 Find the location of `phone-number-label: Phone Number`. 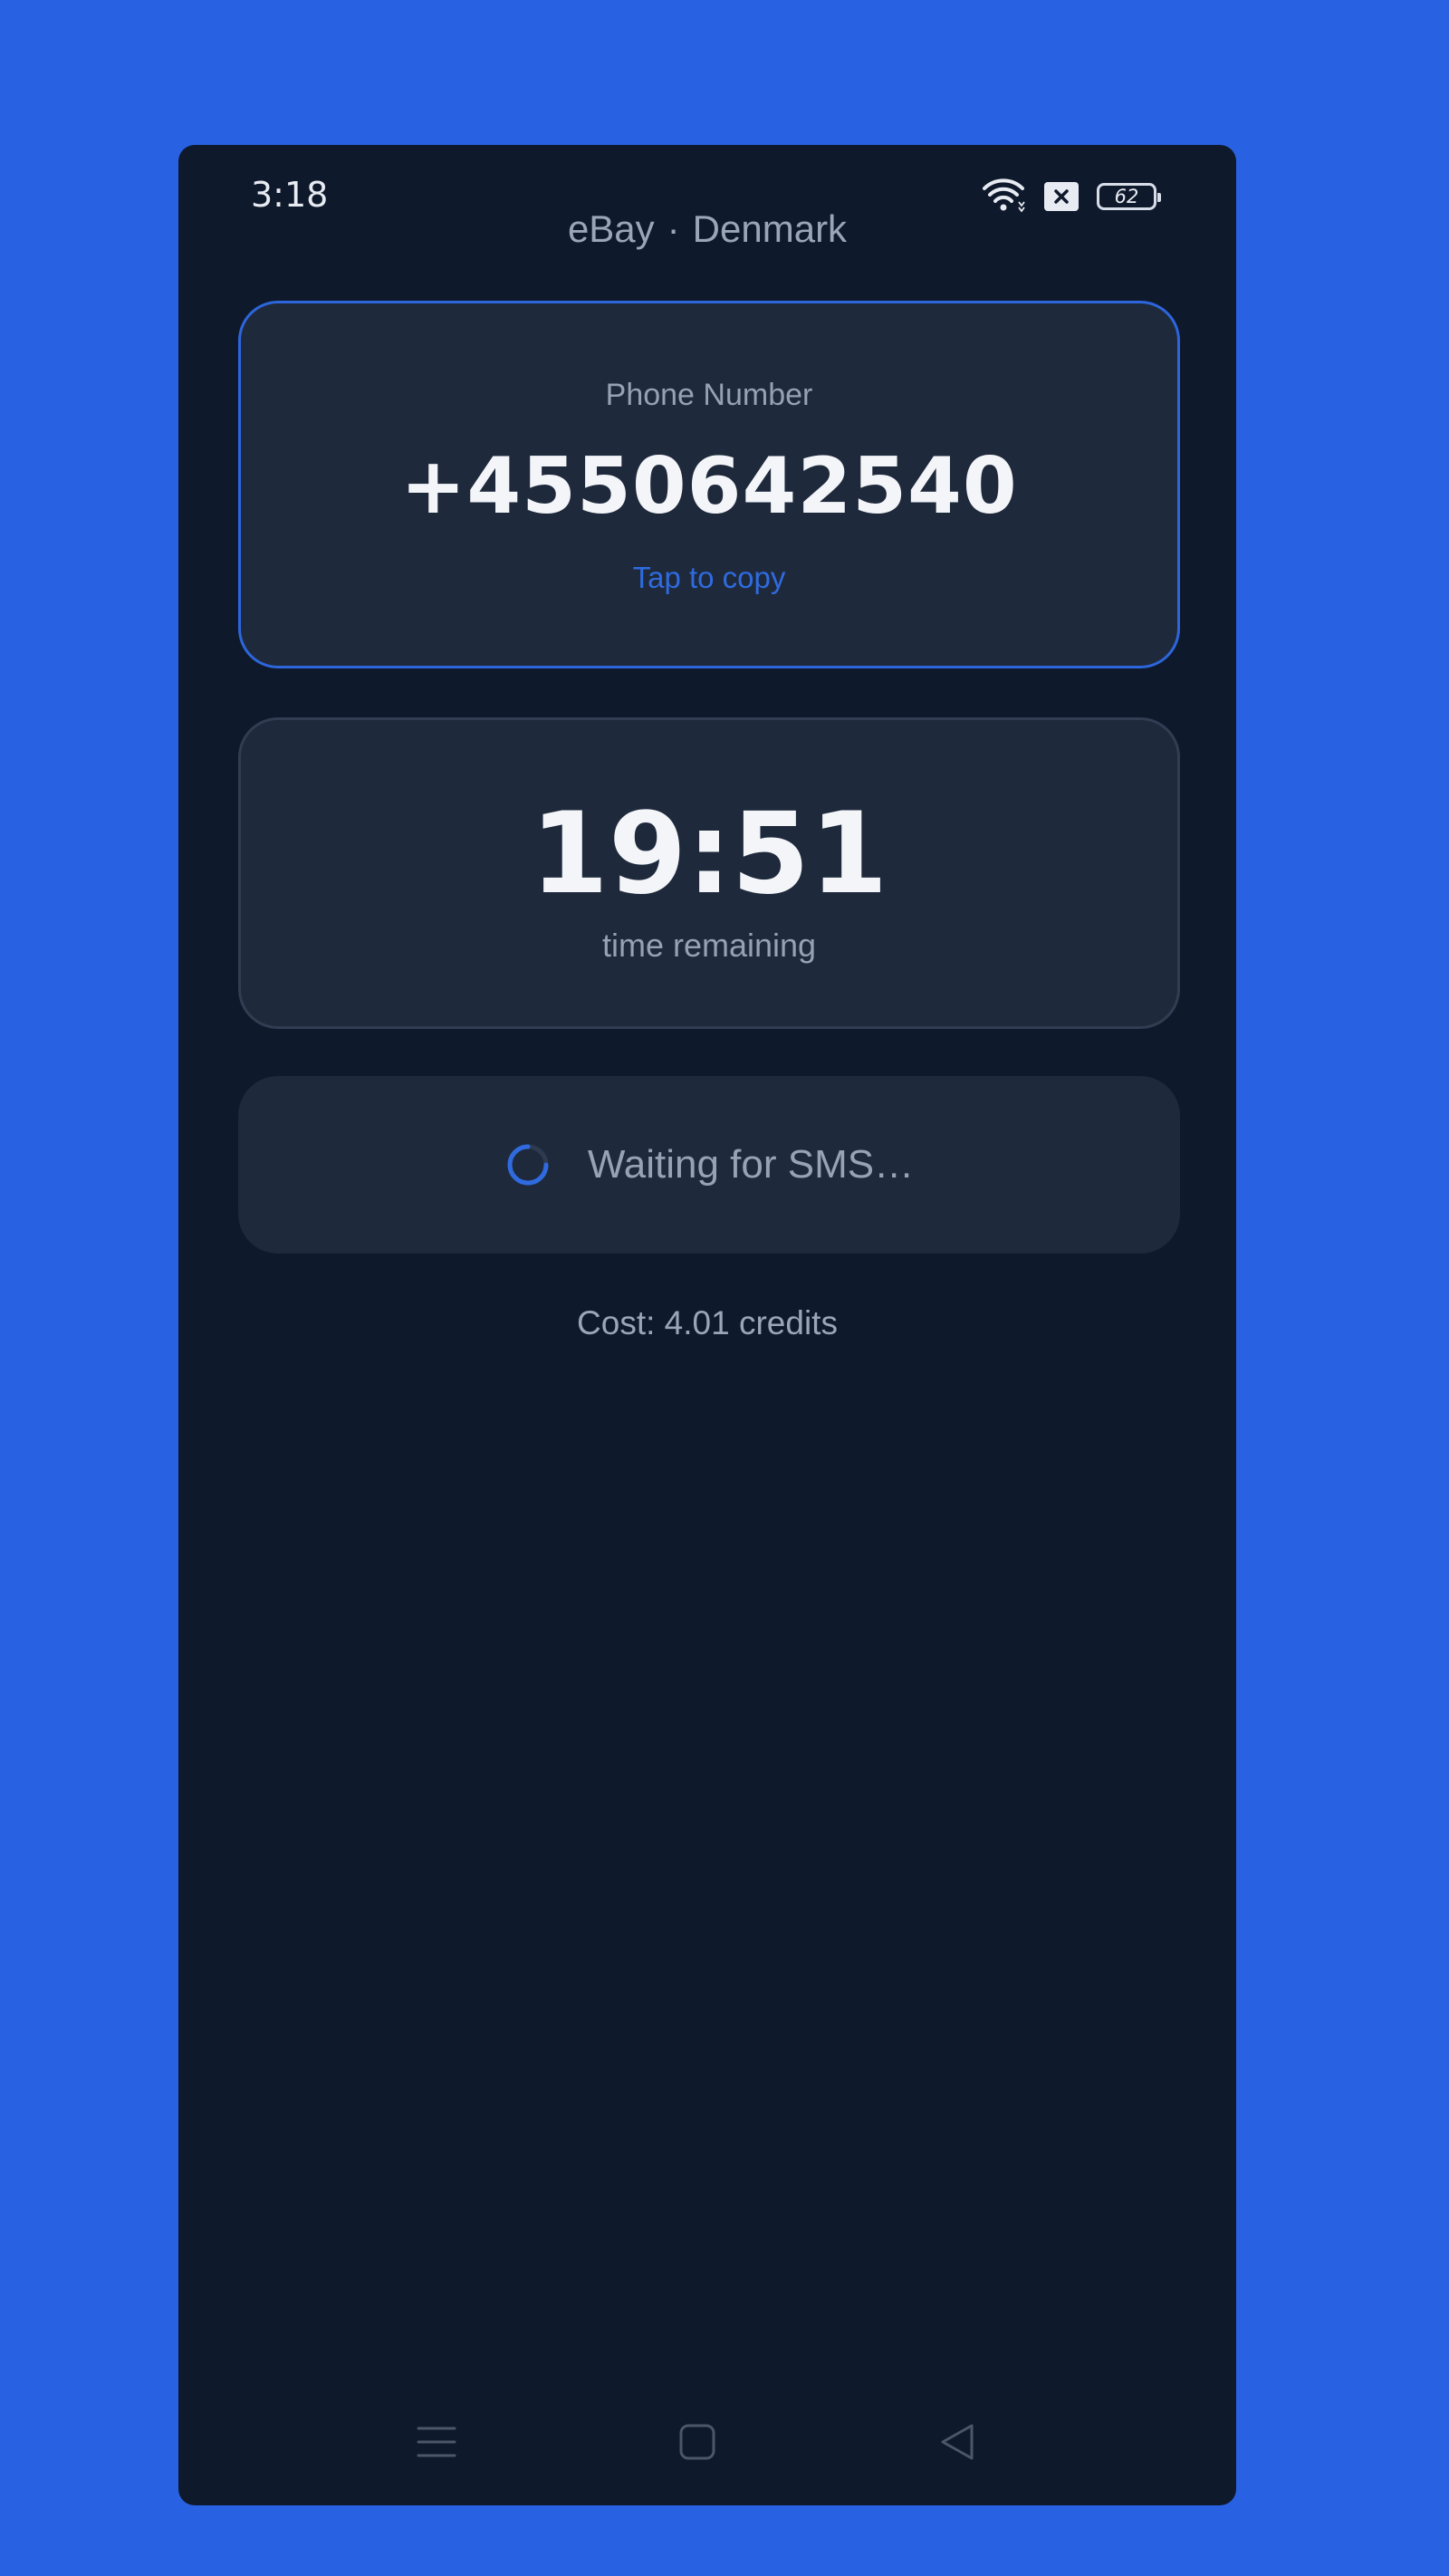

phone-number-label: Phone Number is located at coordinates (709, 395).